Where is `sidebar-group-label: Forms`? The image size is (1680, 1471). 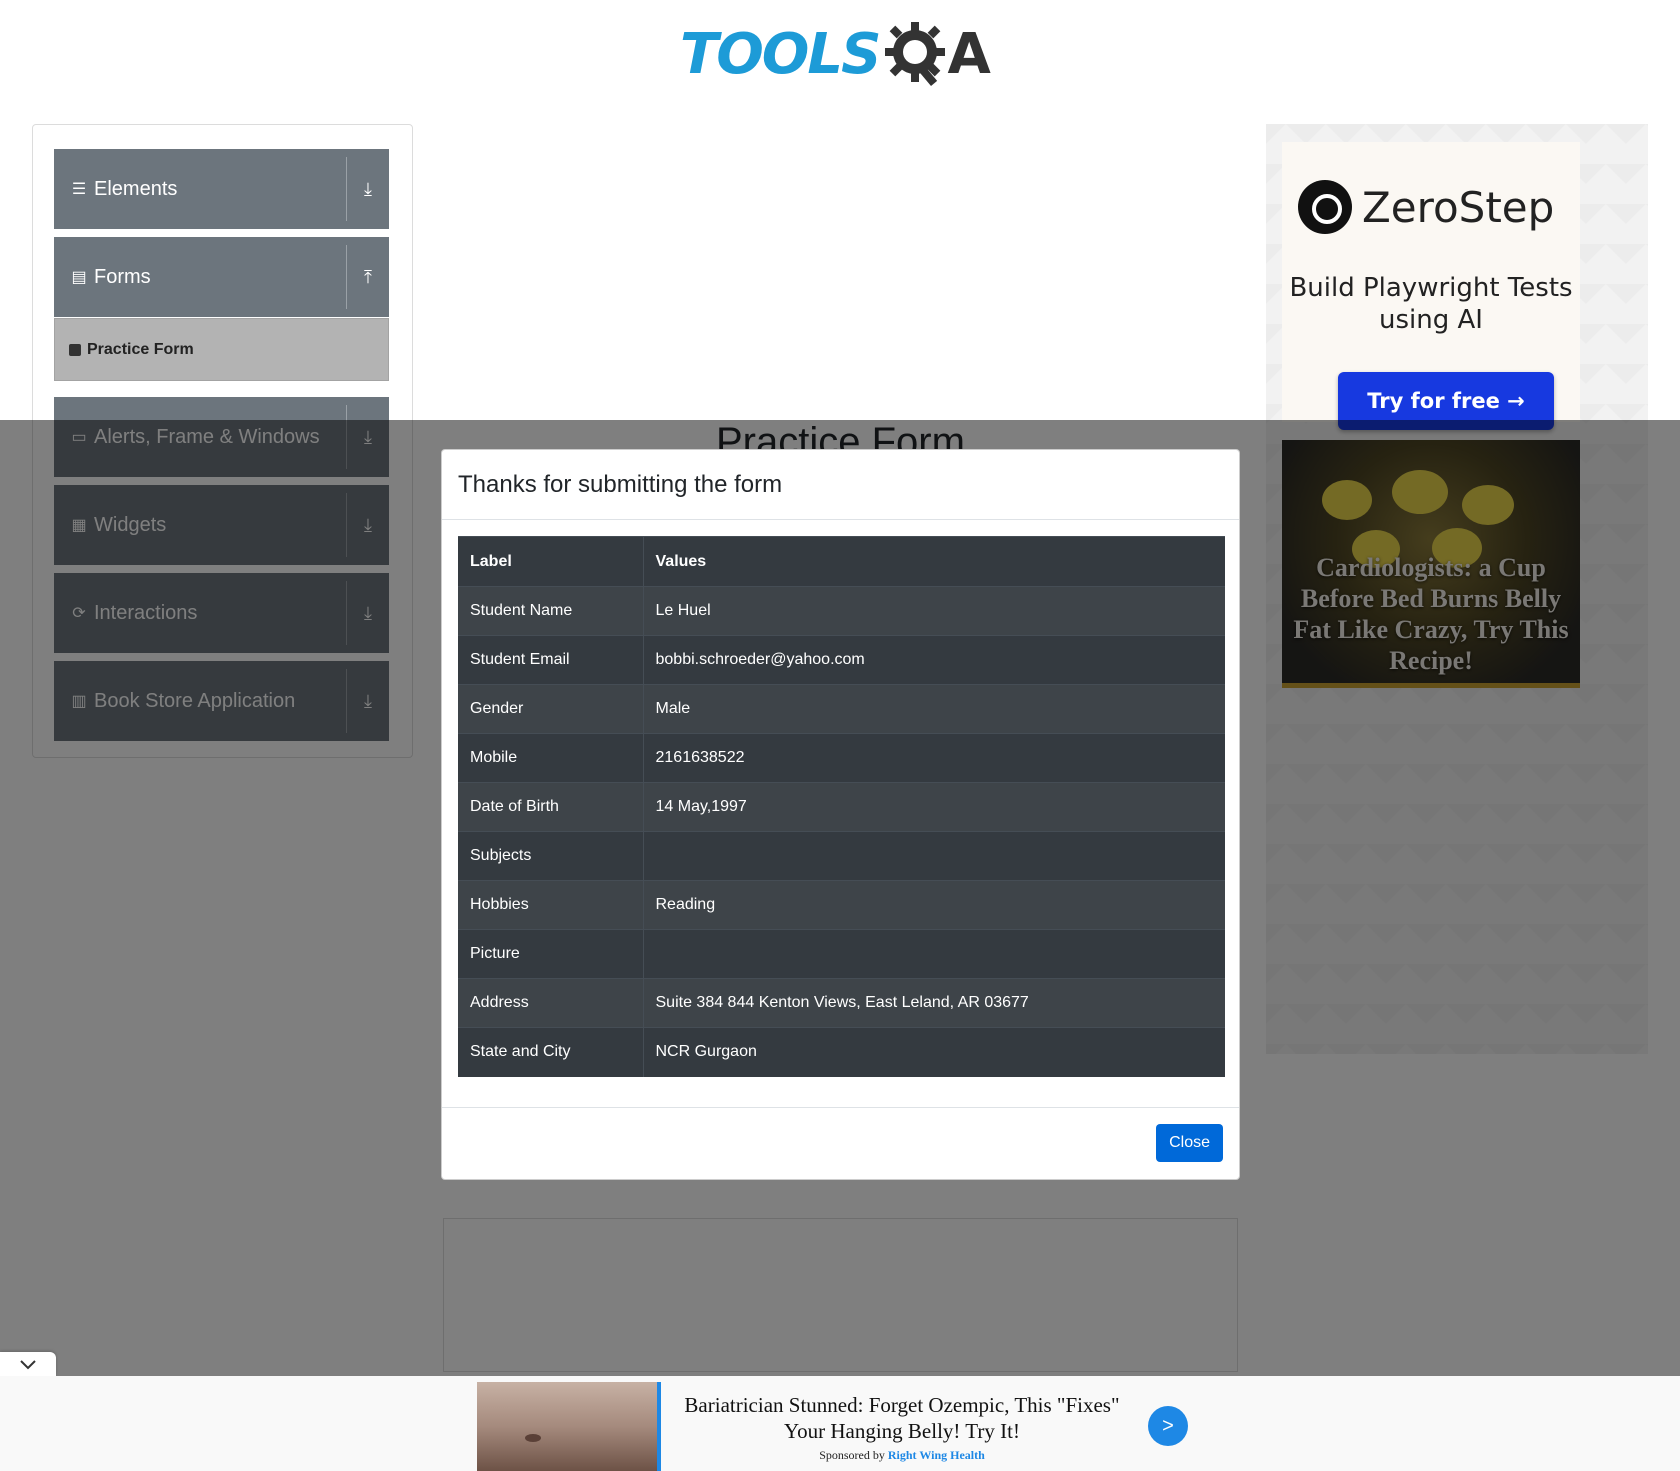 sidebar-group-label: Forms is located at coordinates (122, 276).